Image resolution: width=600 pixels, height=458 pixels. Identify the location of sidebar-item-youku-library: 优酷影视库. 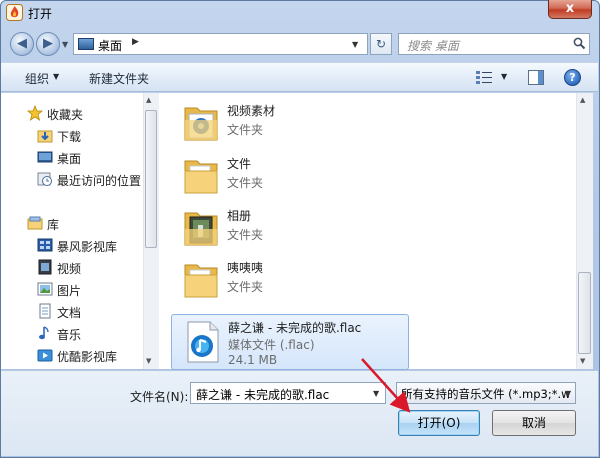
(71, 355).